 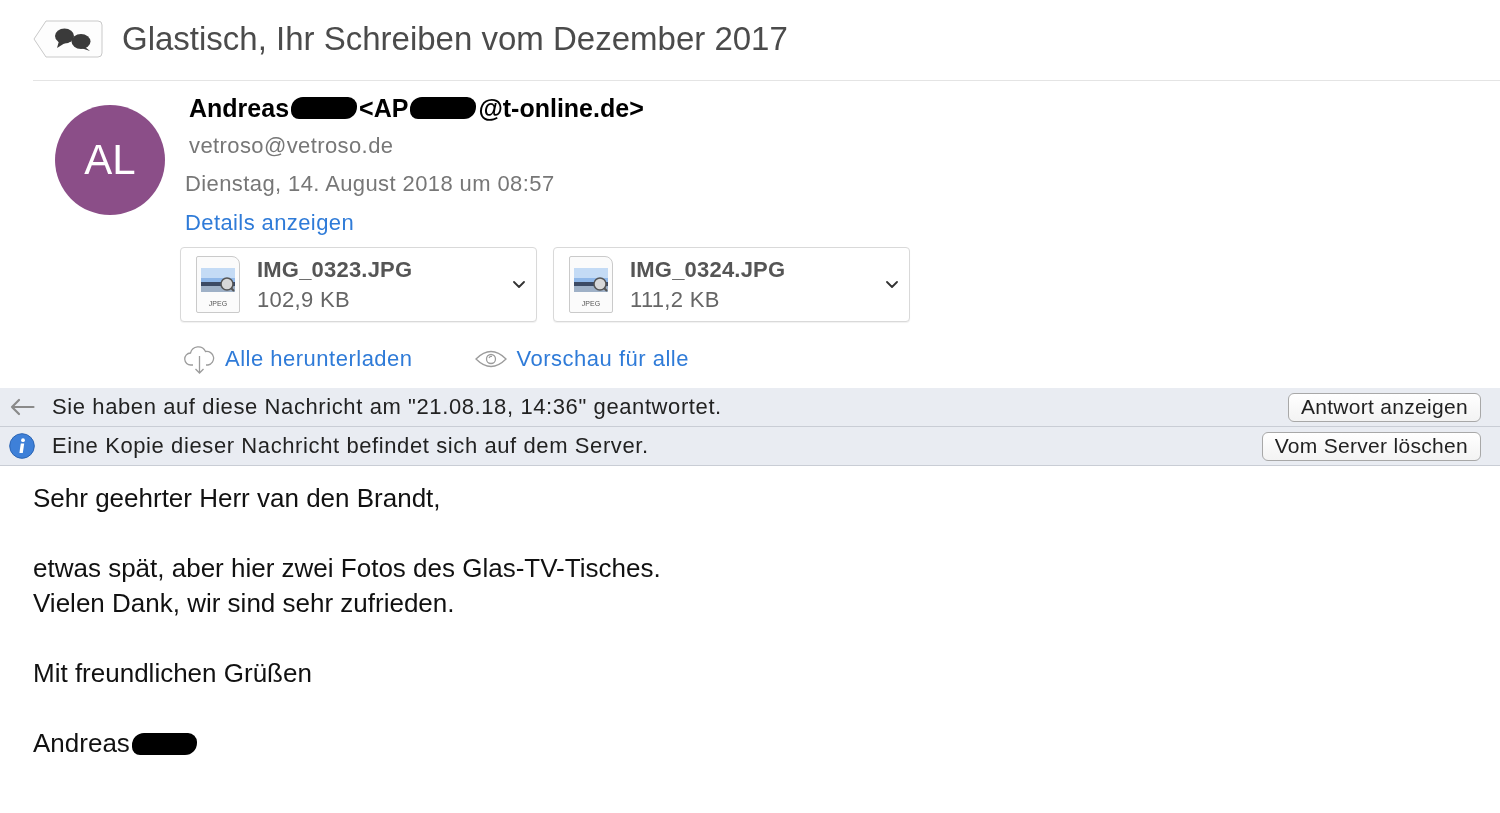 What do you see at coordinates (581, 359) in the screenshot?
I see `attachment-action-link: Vorschau für alle` at bounding box center [581, 359].